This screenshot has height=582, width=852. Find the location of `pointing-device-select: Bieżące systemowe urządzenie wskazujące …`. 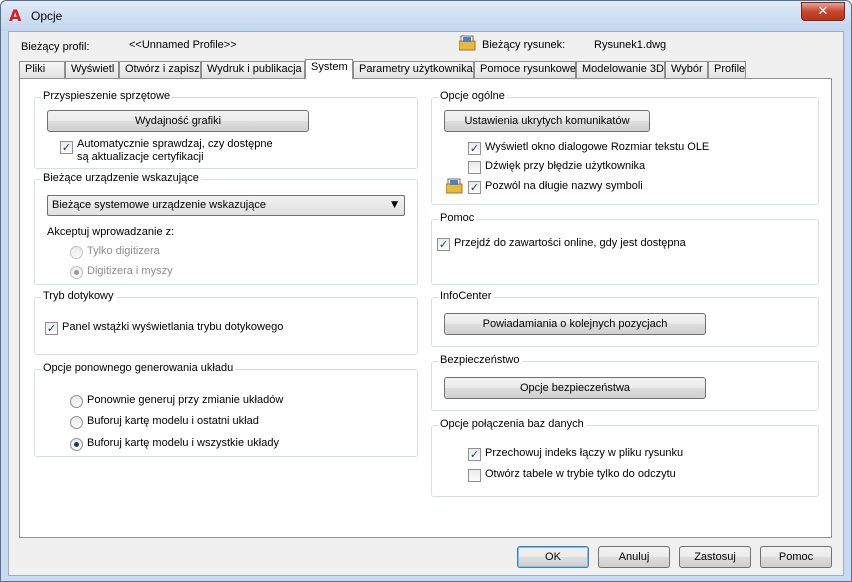

pointing-device-select: Bieżące systemowe urządzenie wskazujące … is located at coordinates (226, 205).